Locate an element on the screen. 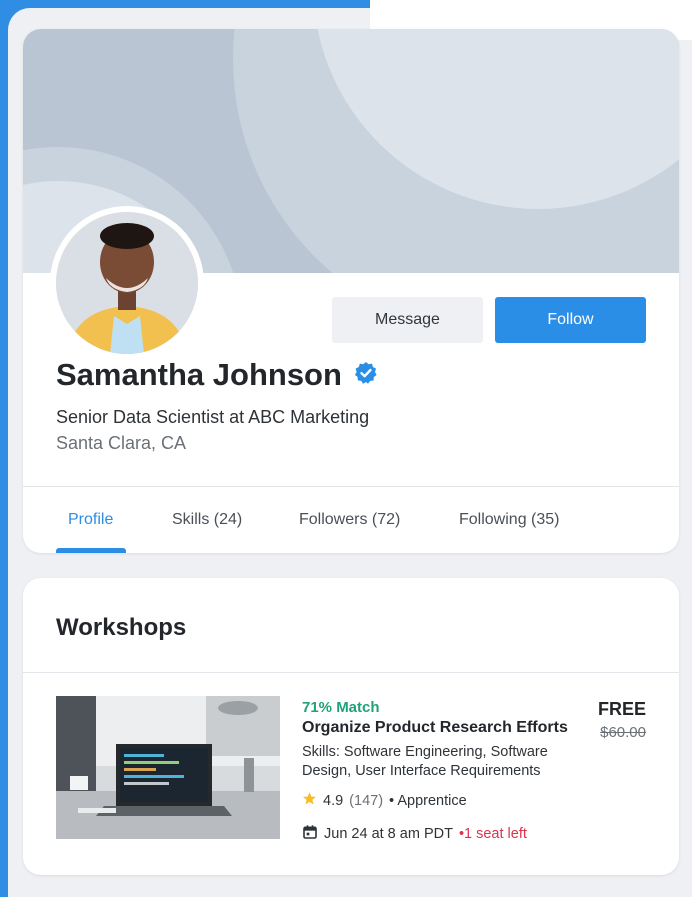  workshop-rating: 4.9 (147) • Apprentice is located at coordinates (384, 800).